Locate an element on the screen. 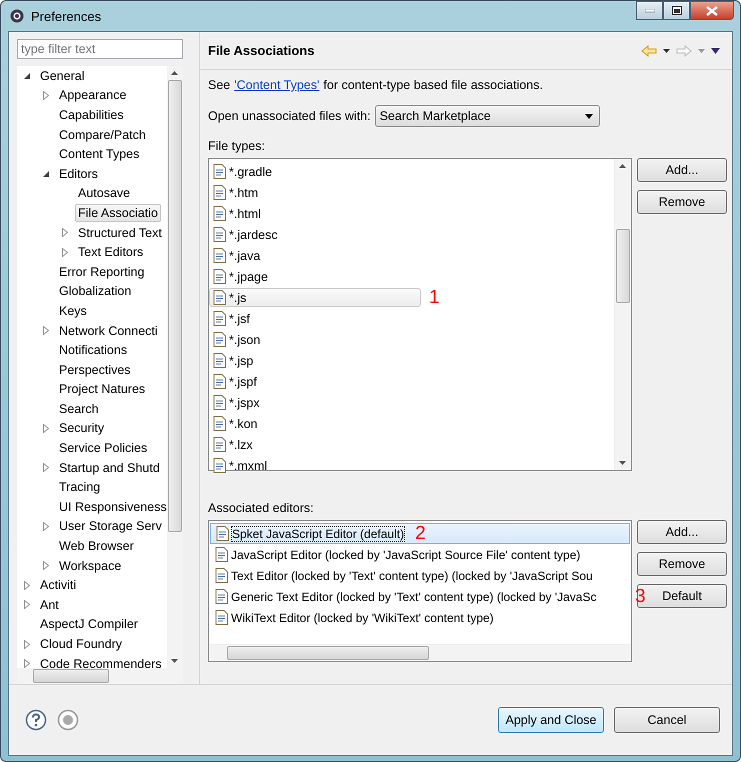 The width and height of the screenshot is (741, 762). scrollbar is located at coordinates (622, 314).